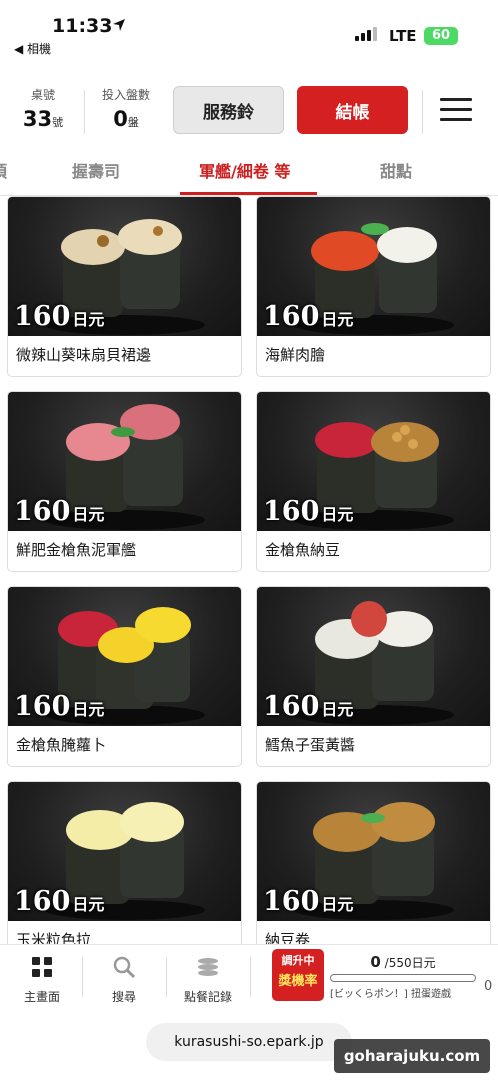 The image size is (498, 1080). I want to click on progress-bar, so click(403, 978).